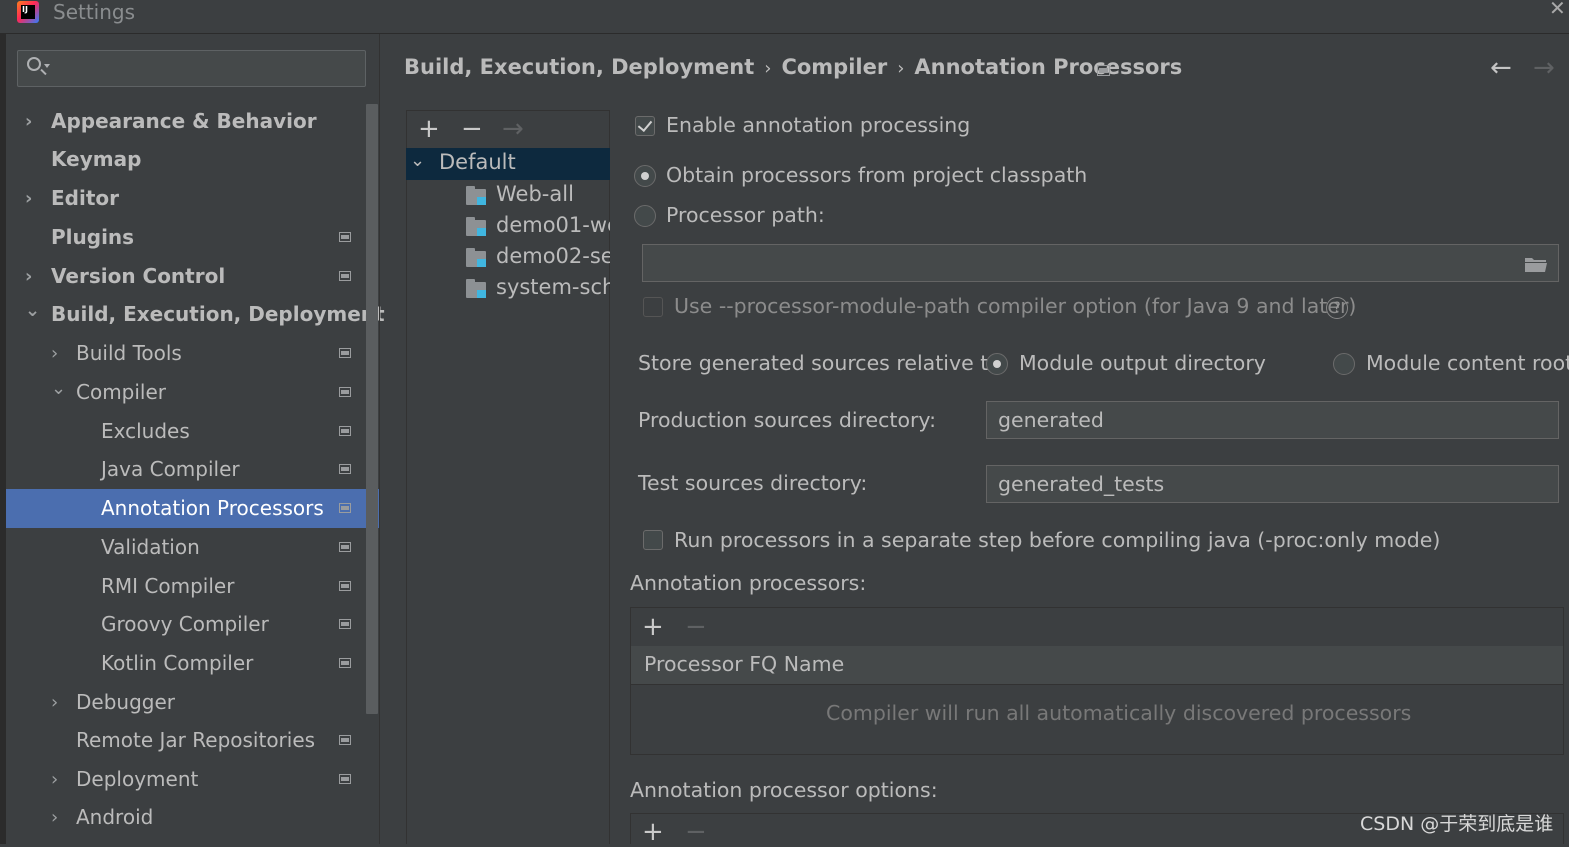 The height and width of the screenshot is (847, 1569). Describe the element at coordinates (823, 363) in the screenshot. I see `store-relative-to-label: Store generated sources relative to:` at that location.